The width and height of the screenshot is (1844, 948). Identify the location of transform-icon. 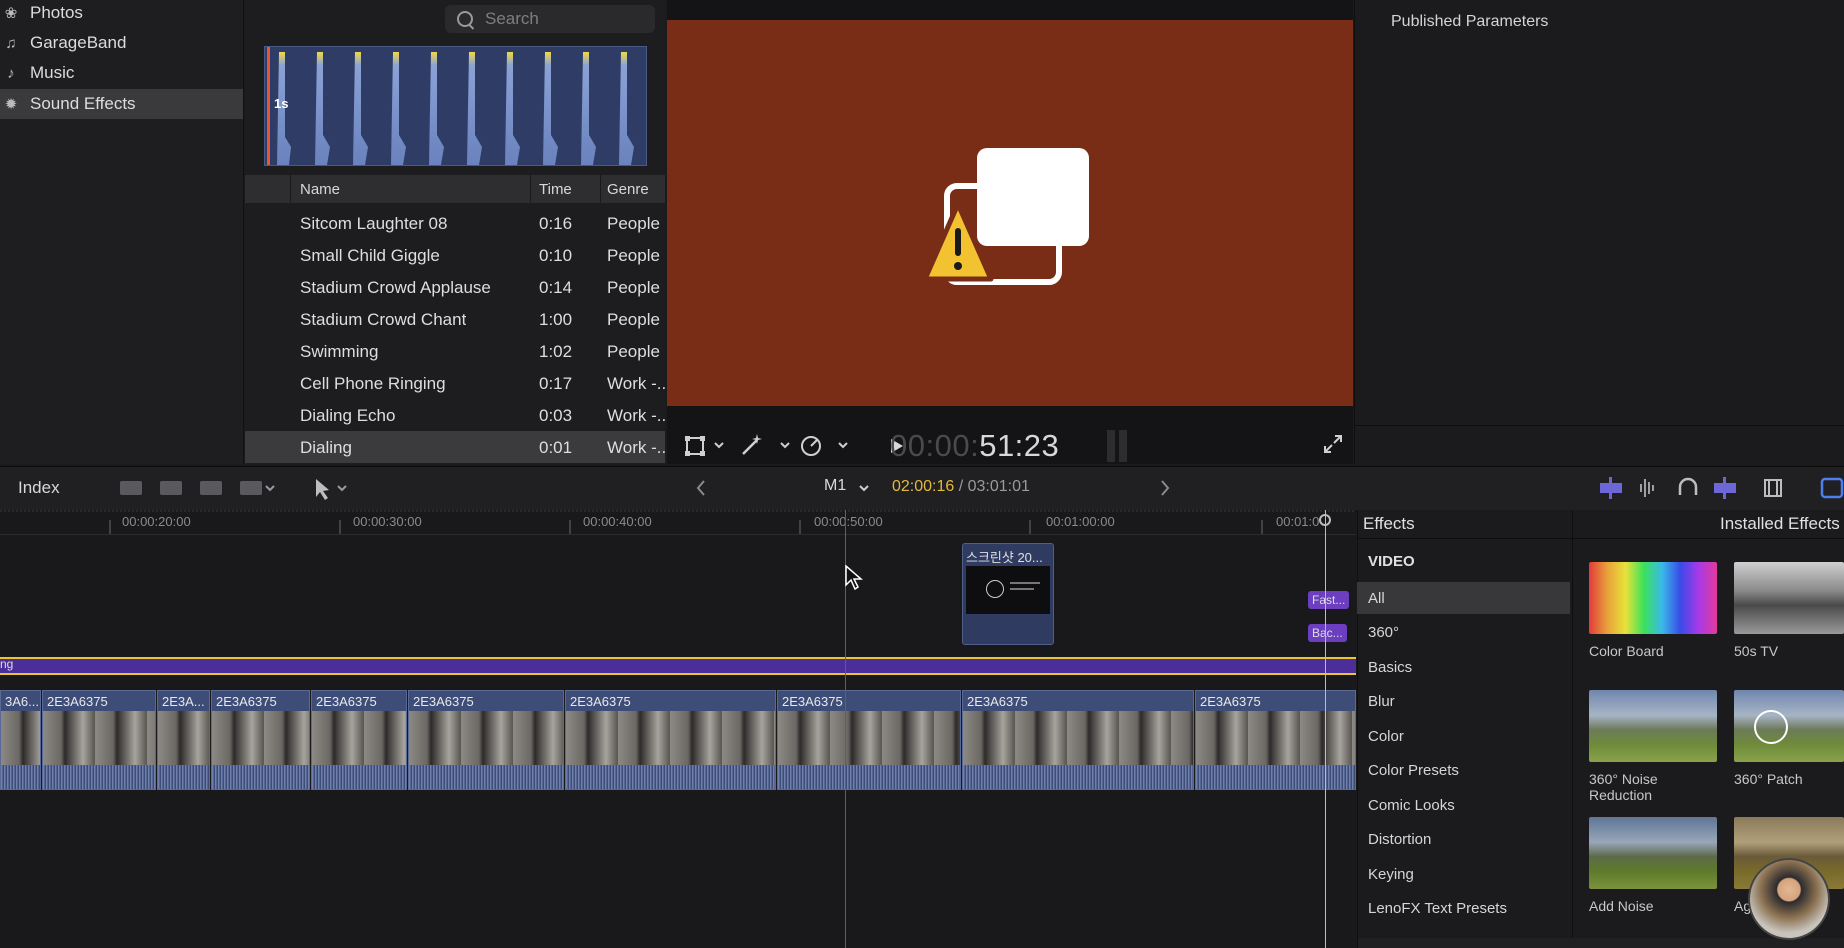
(695, 446).